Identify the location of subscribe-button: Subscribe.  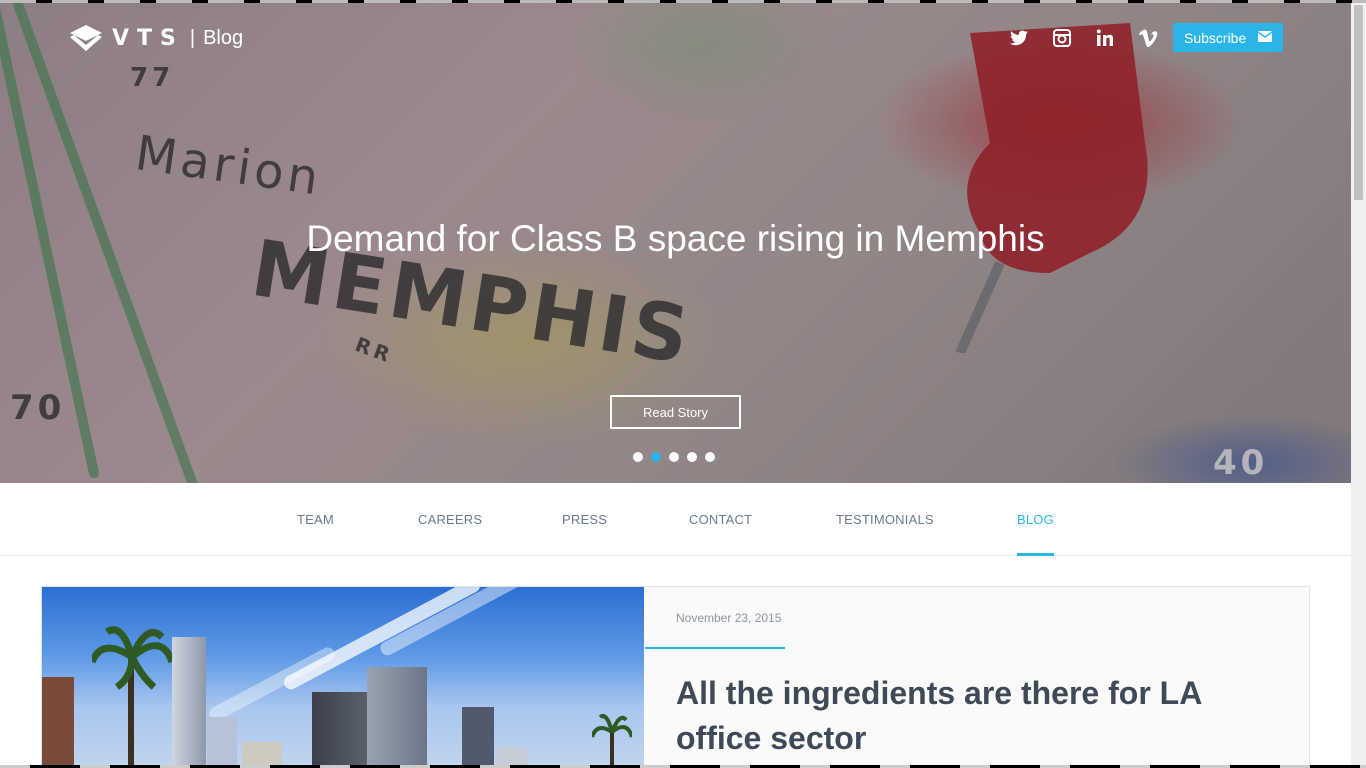
(1228, 37).